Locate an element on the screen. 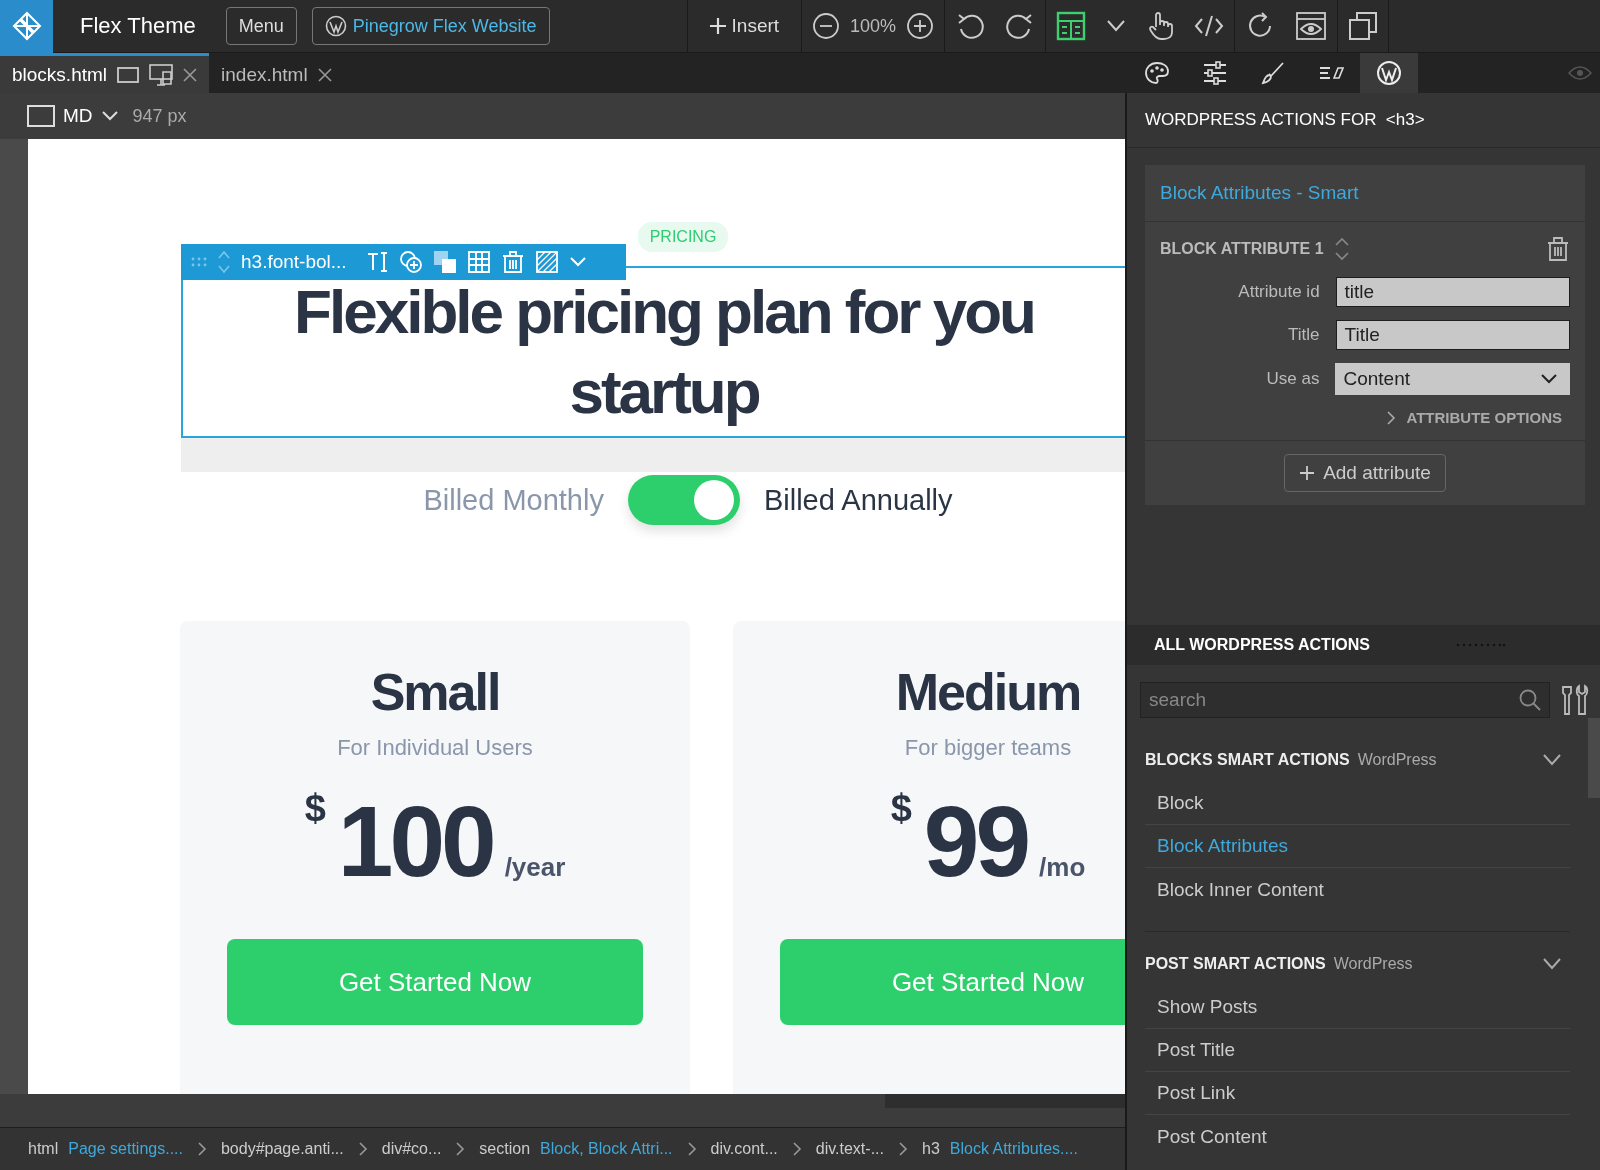 The image size is (1600, 1170). group-source: WordPress is located at coordinates (1373, 964).